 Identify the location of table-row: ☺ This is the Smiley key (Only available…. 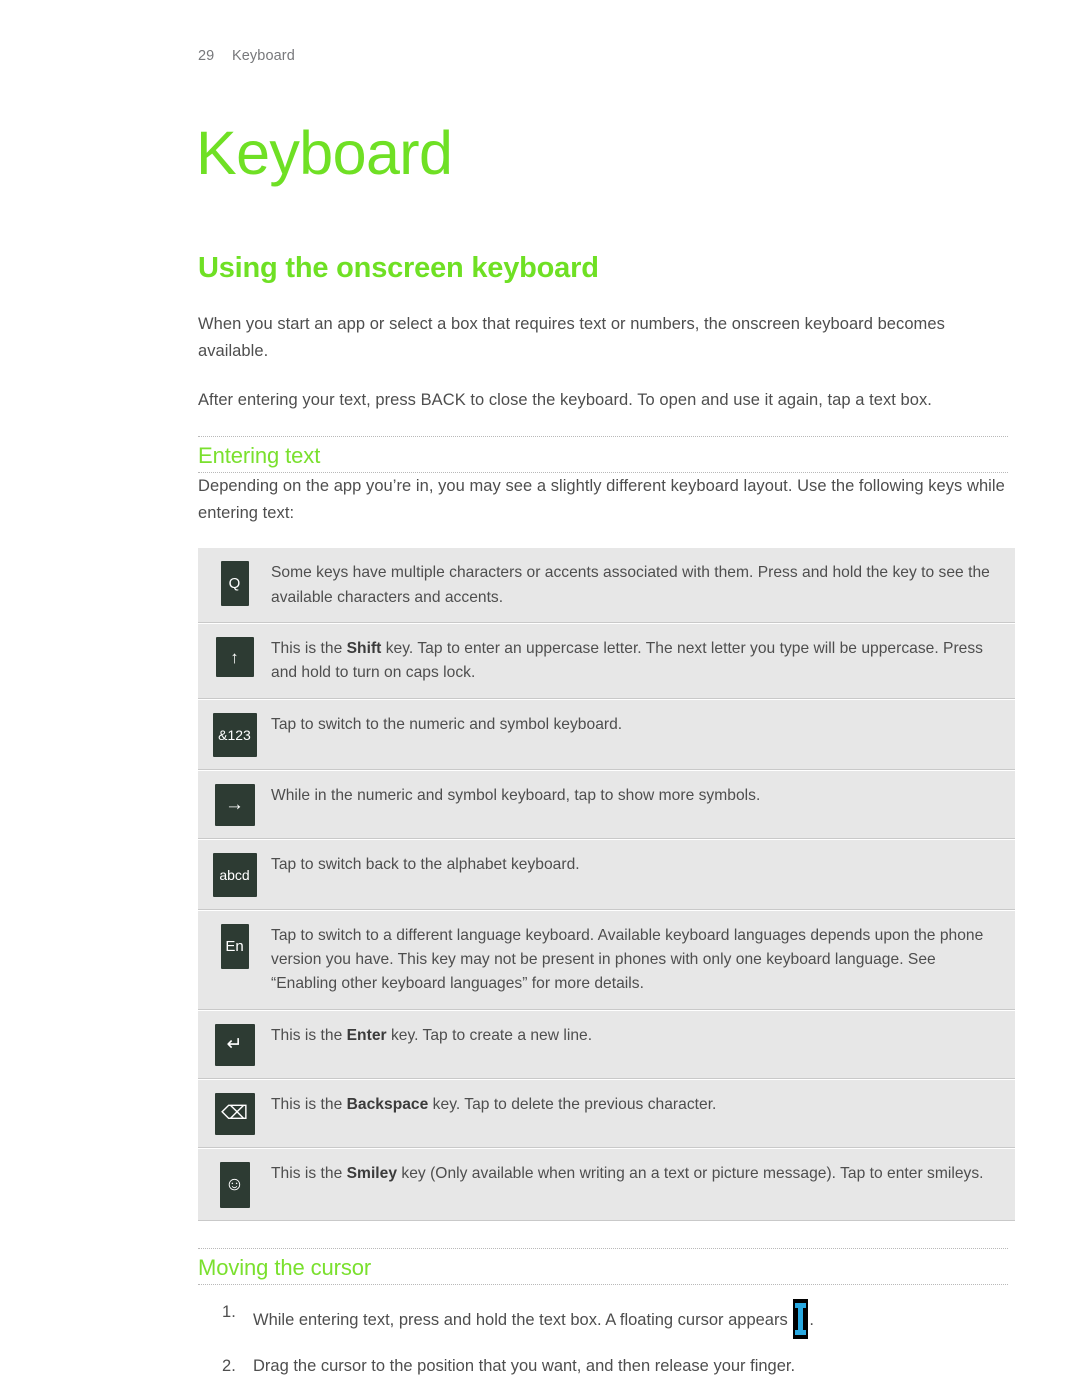
(606, 1185).